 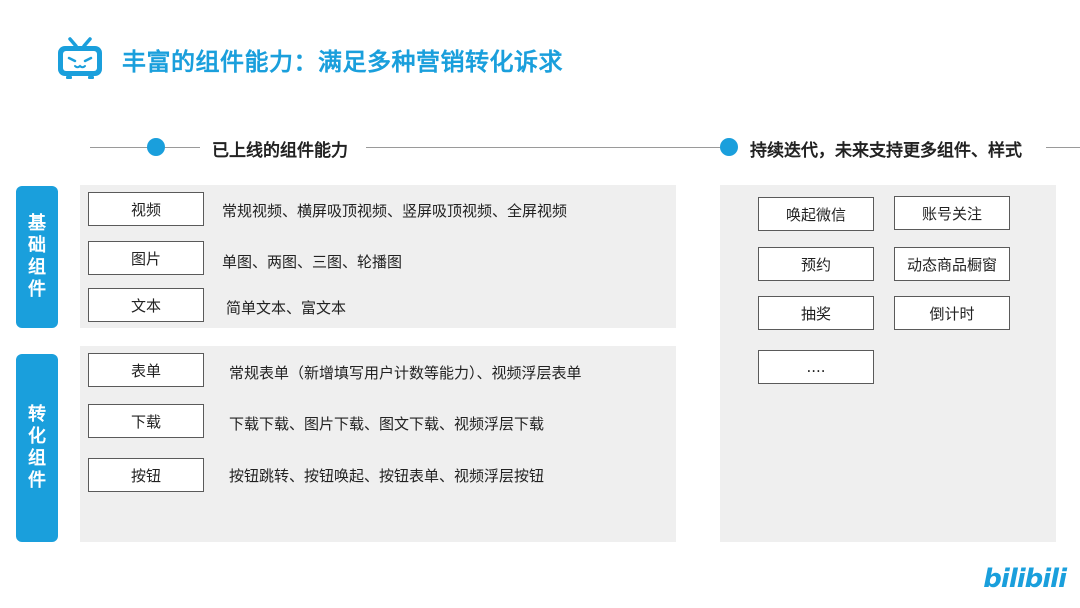 I want to click on bilibili-logo: bilibili, so click(x=1025, y=579).